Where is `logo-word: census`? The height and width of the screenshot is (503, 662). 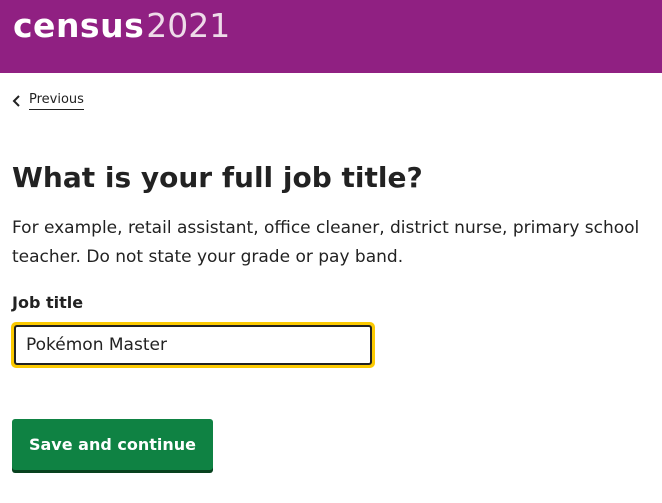 logo-word: census is located at coordinates (79, 25).